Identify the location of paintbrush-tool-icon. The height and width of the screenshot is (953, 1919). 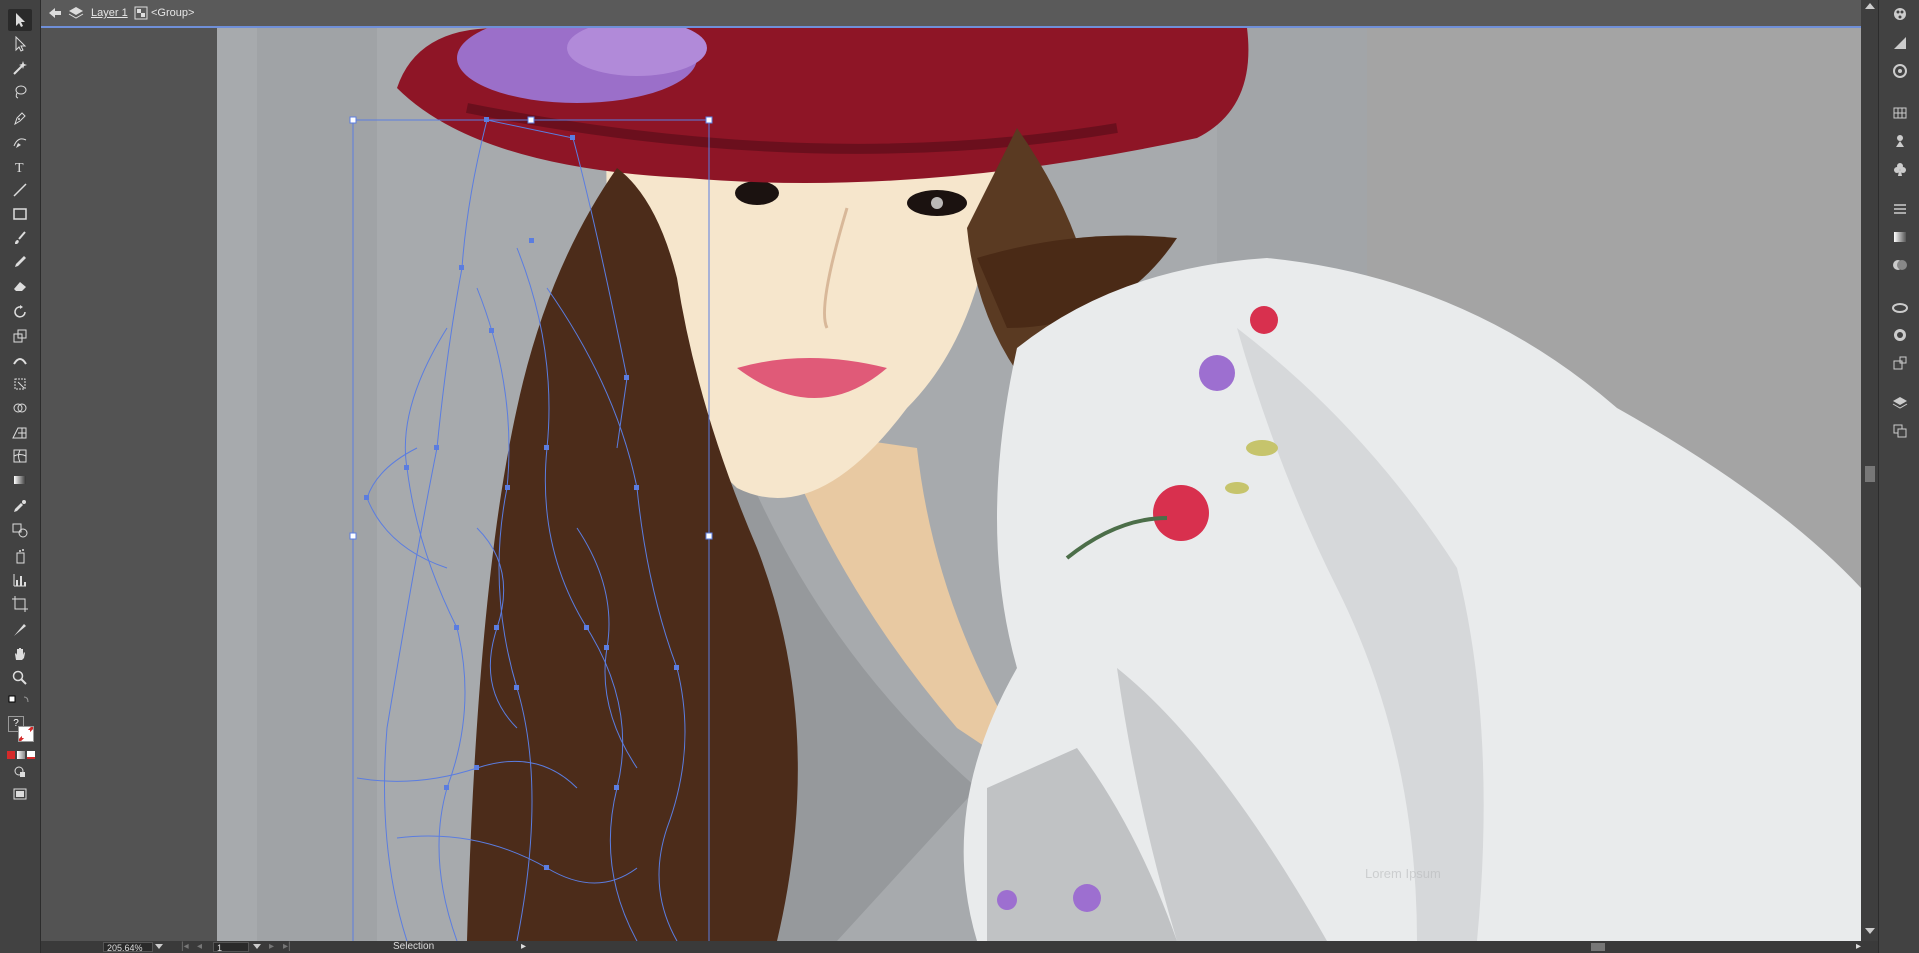
(20, 237).